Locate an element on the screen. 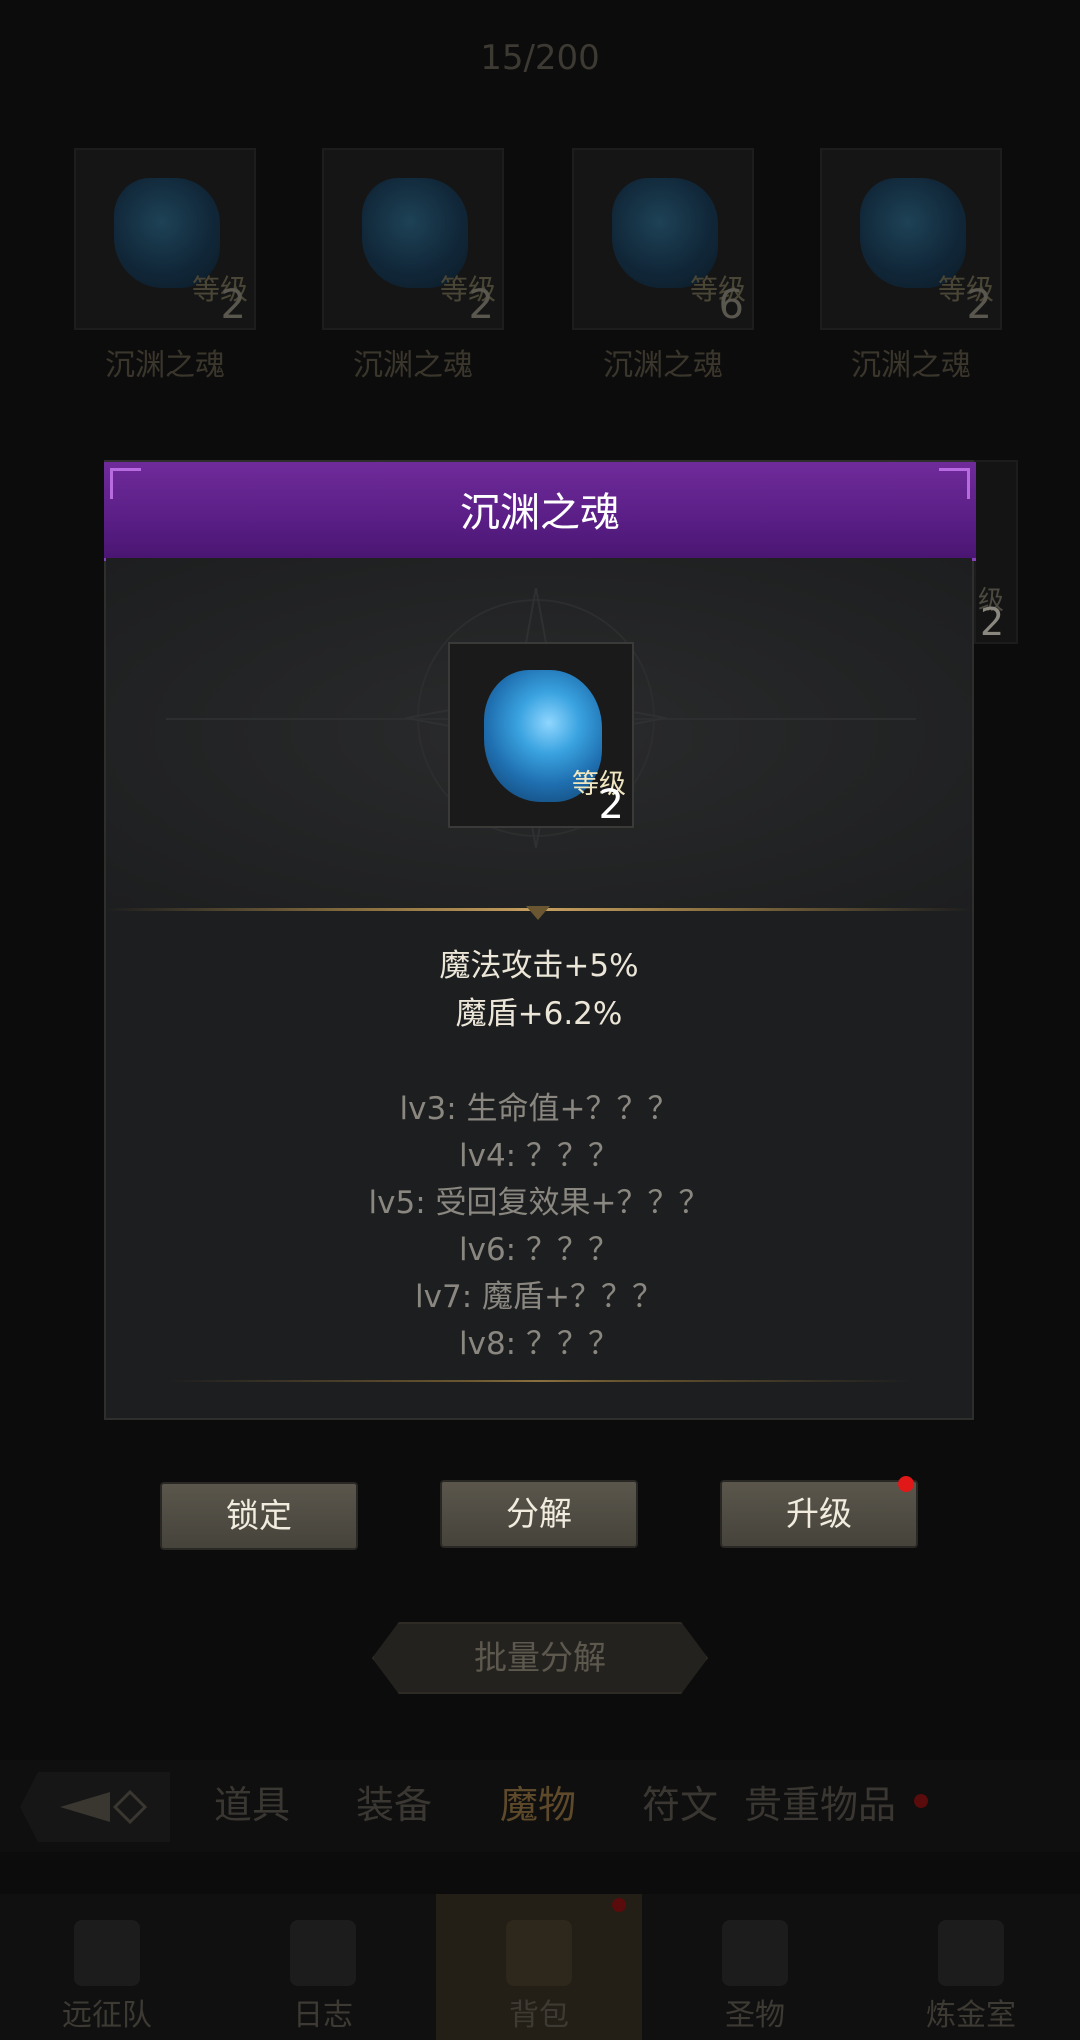 The image size is (1080, 2040). locked-stat-line: lv6: ？？？ is located at coordinates (539, 1250).